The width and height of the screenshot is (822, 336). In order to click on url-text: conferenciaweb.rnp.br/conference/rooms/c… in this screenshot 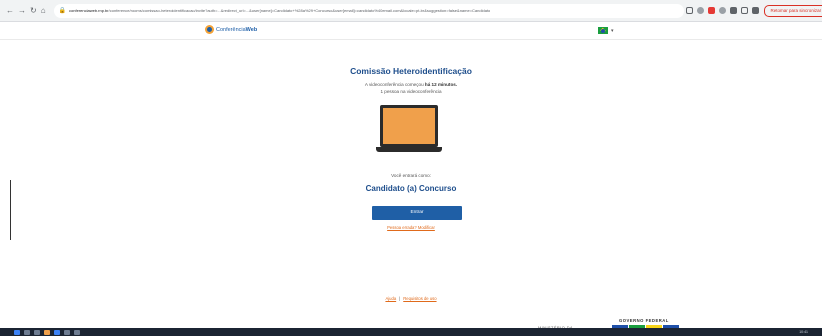, I will do `click(280, 10)`.